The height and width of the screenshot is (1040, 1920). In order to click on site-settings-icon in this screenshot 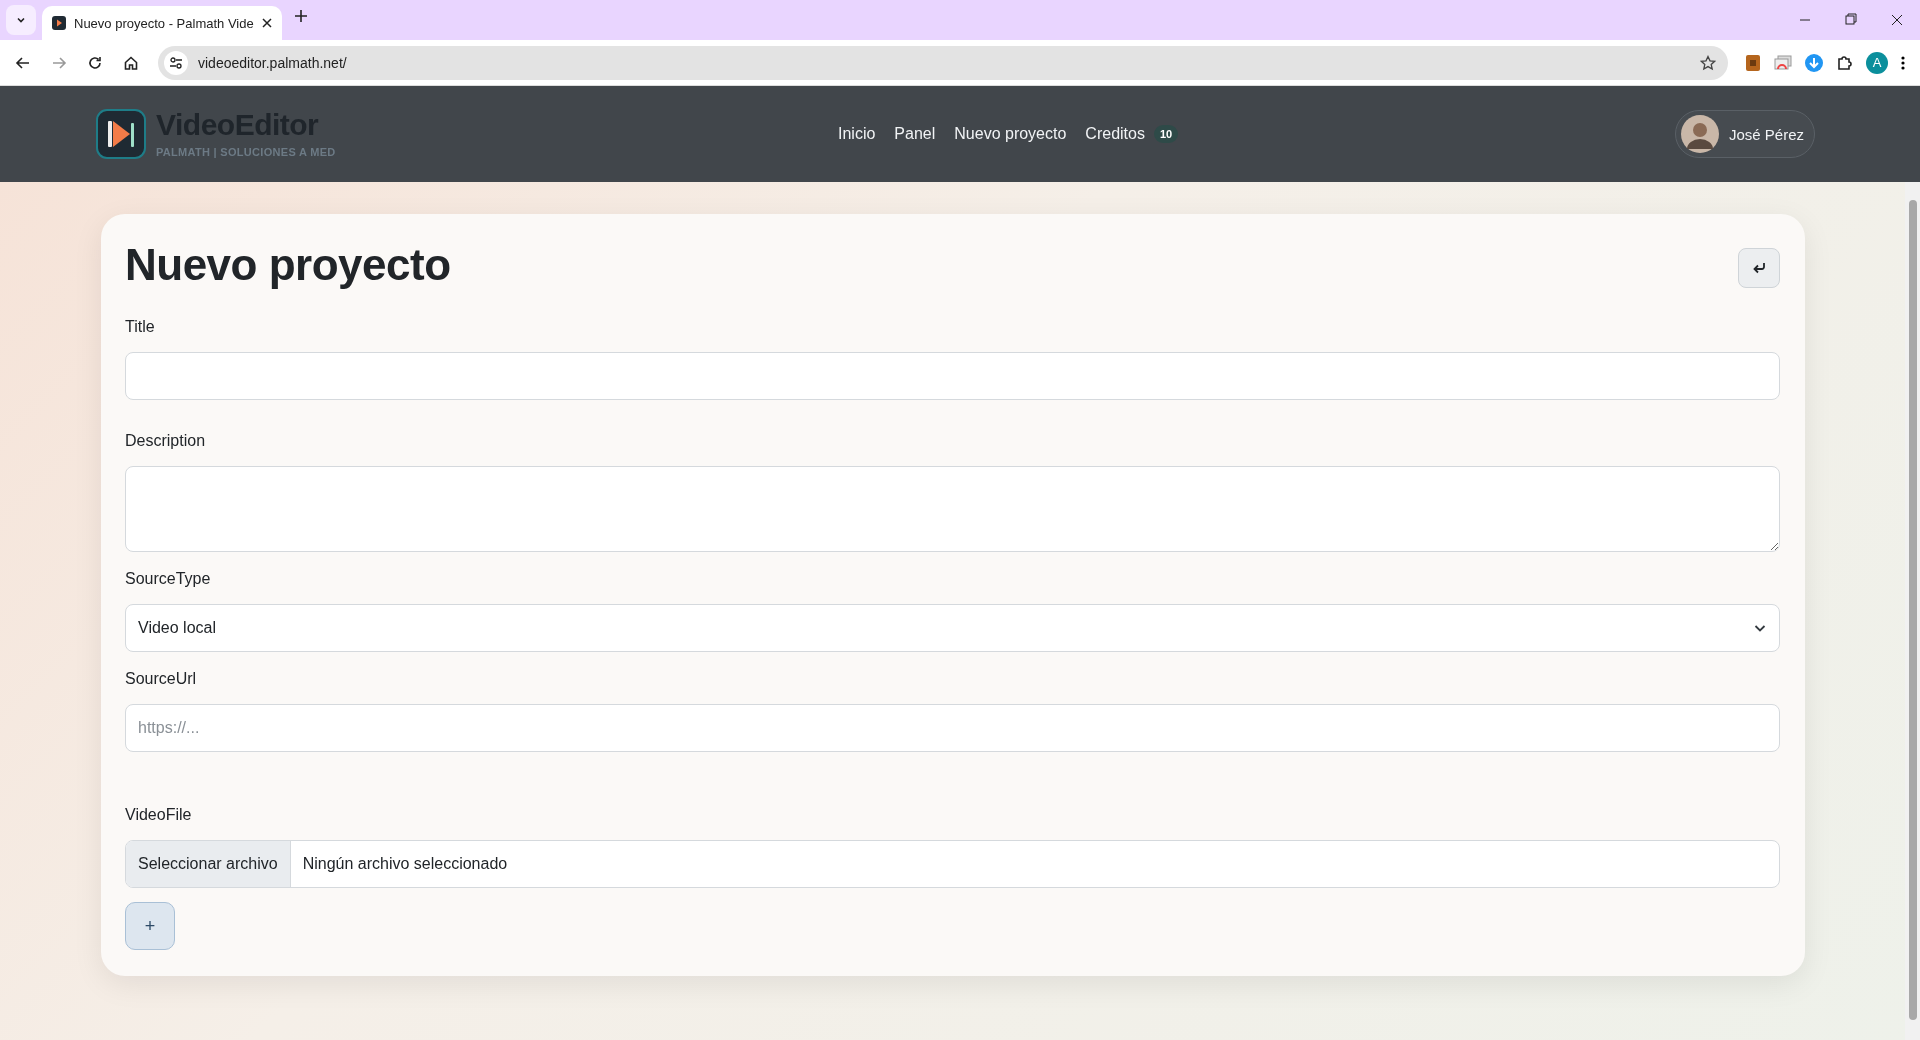, I will do `click(176, 62)`.